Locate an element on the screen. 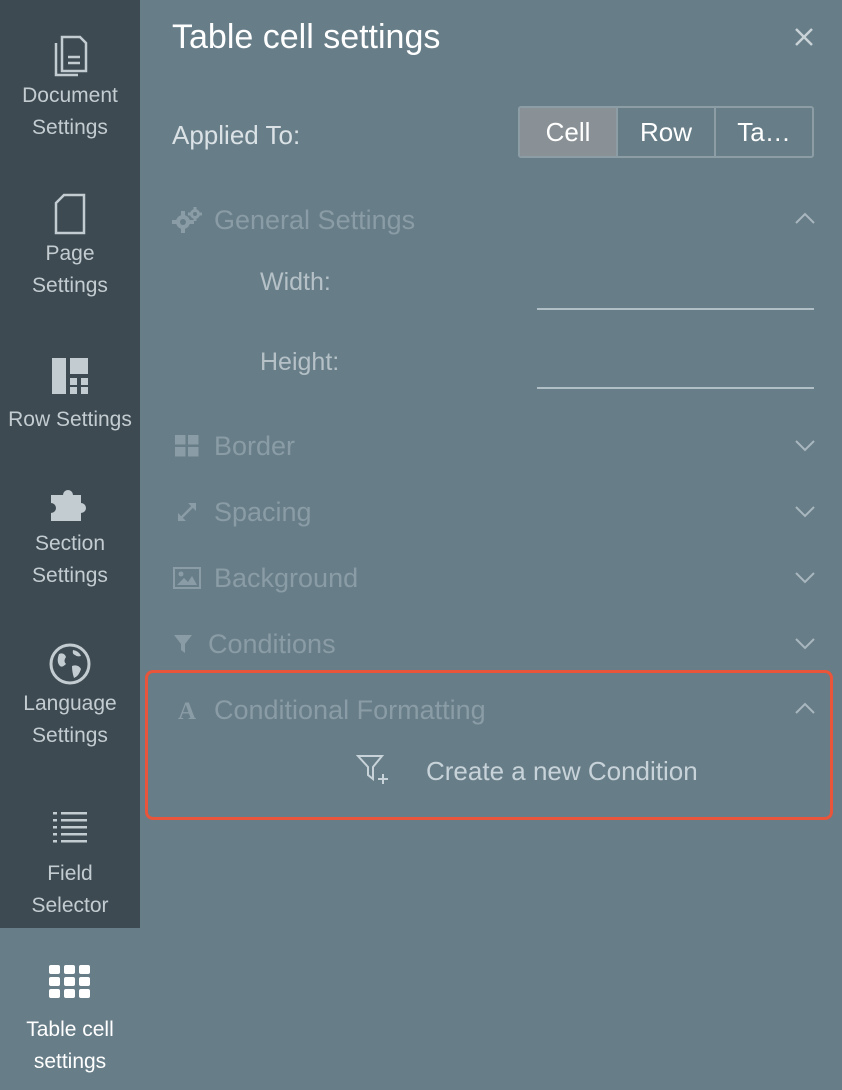 The image size is (842, 1090). sidebar-item-label: Page Settings is located at coordinates (70, 269).